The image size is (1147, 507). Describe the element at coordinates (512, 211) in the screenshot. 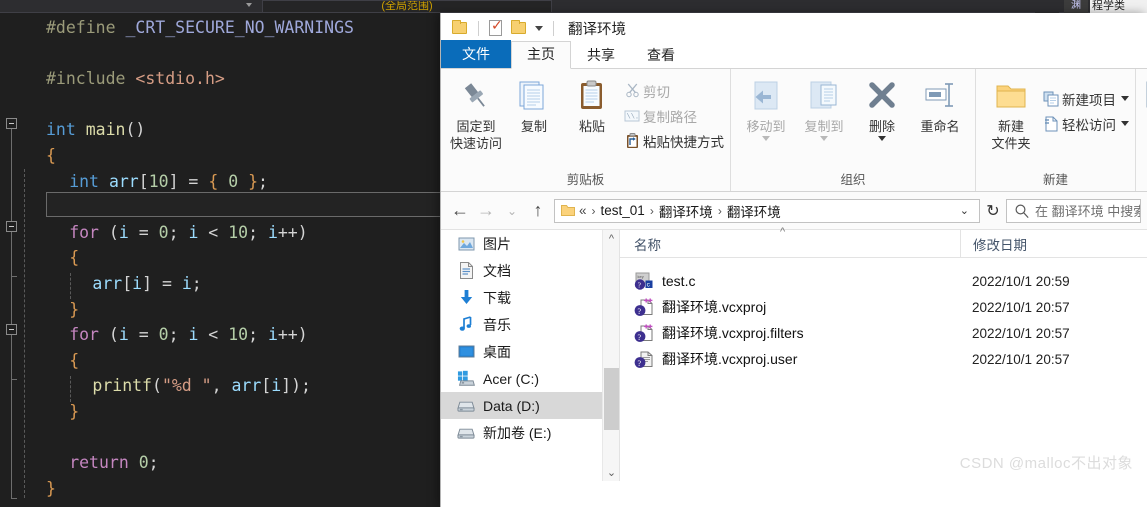

I see `recent-locations-button: ⌄` at that location.